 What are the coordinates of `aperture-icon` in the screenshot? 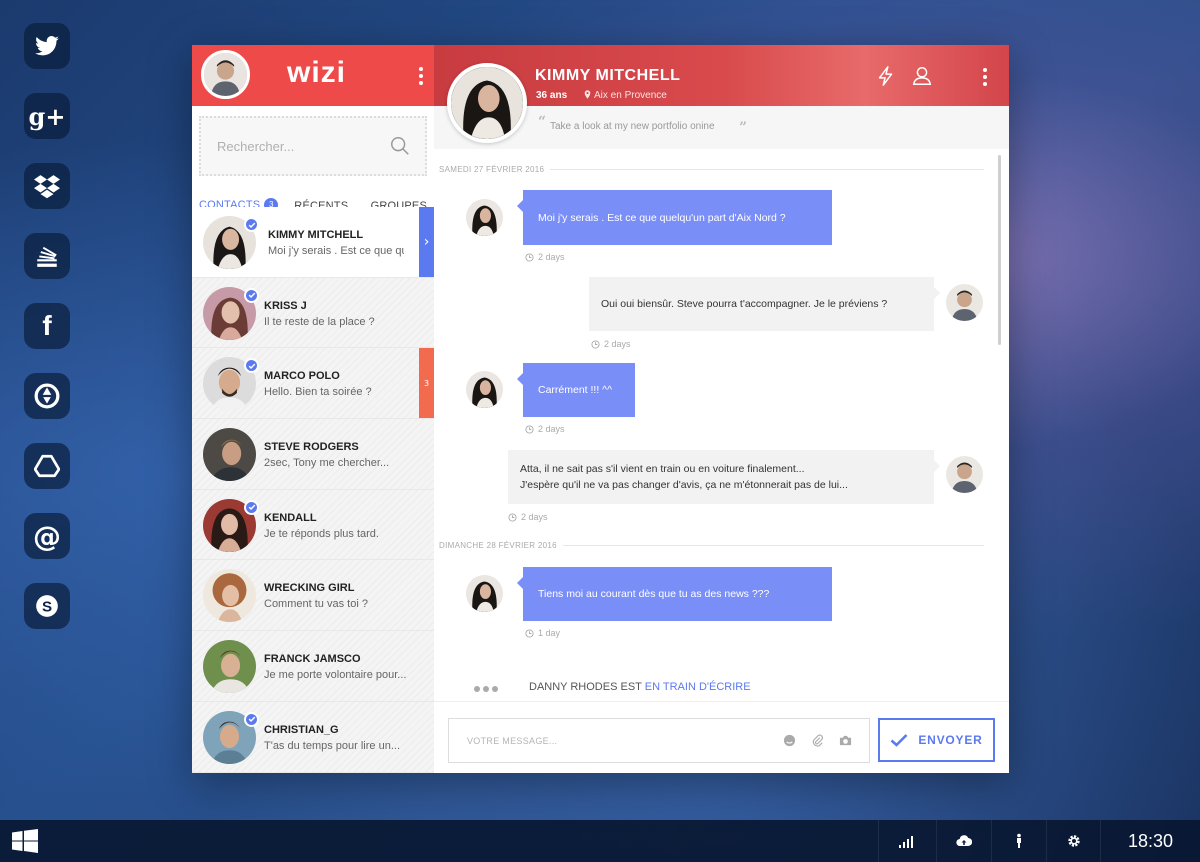 It's located at (47, 396).